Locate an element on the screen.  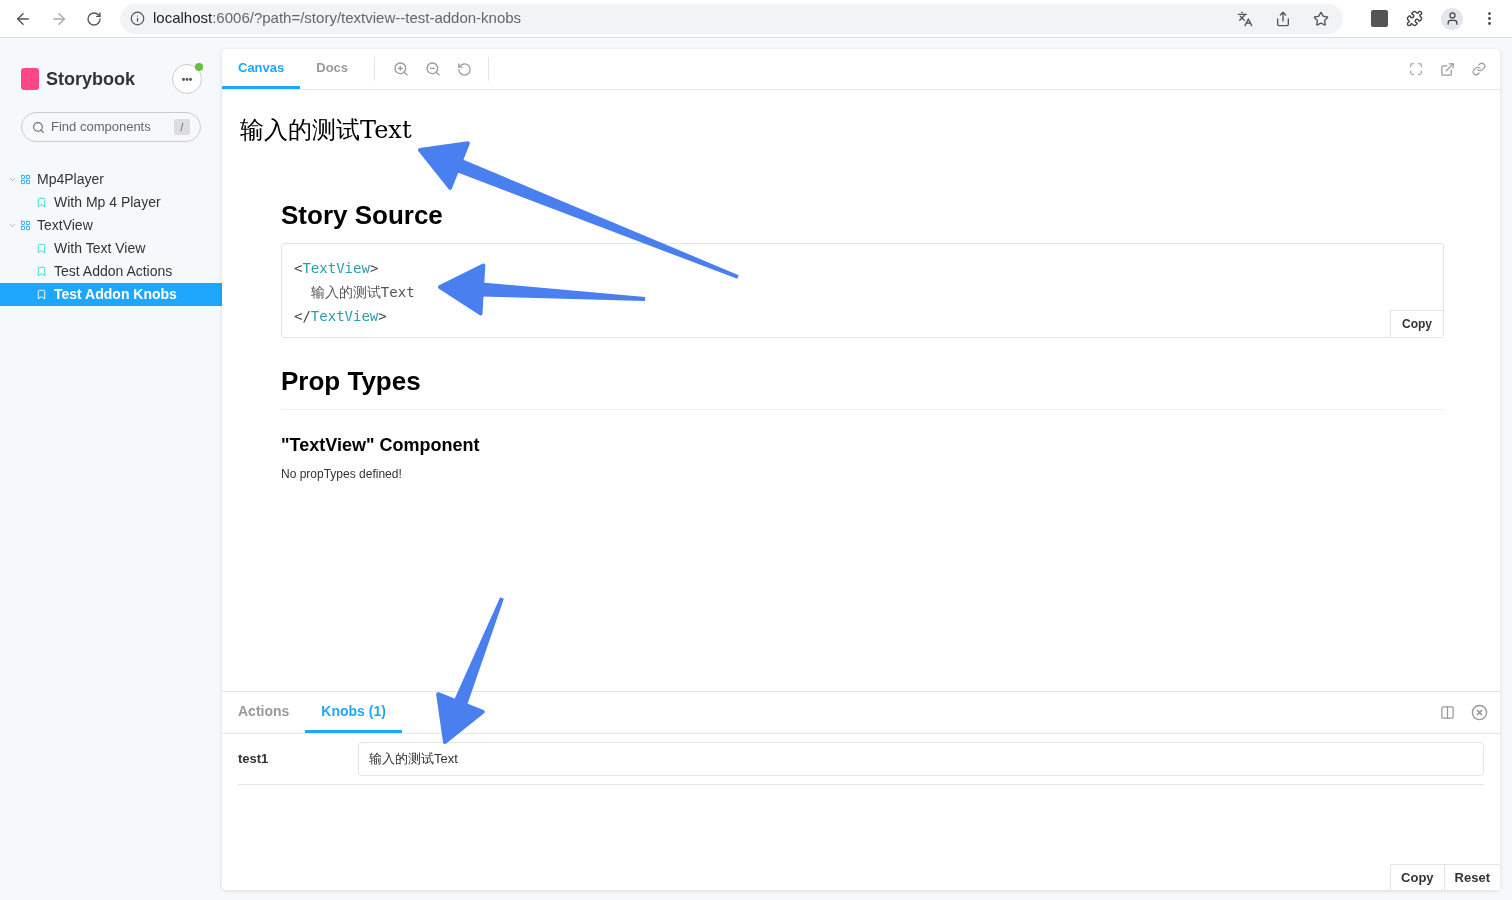
open-new-tab-icon is located at coordinates (1447, 69).